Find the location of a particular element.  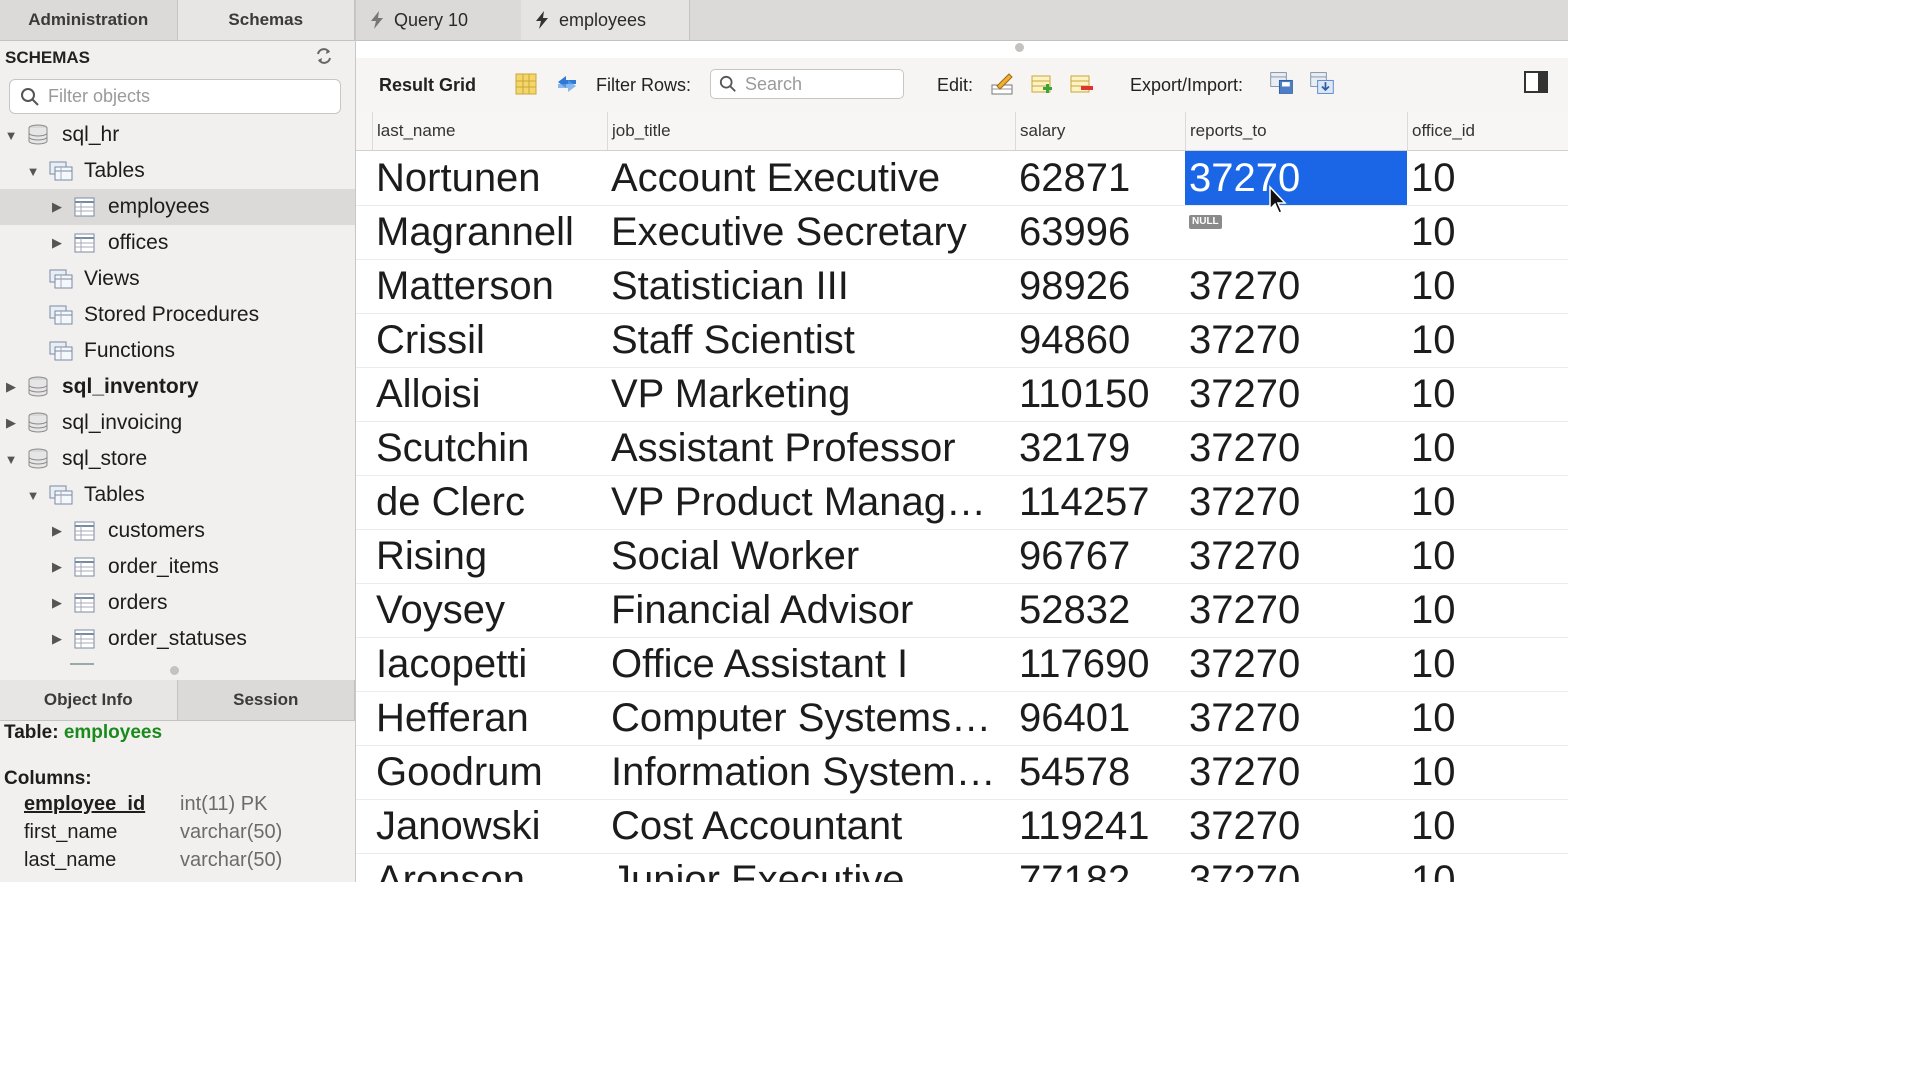

table-row: Aronson Junior Executive 77182 37270 10 is located at coordinates (962, 867).